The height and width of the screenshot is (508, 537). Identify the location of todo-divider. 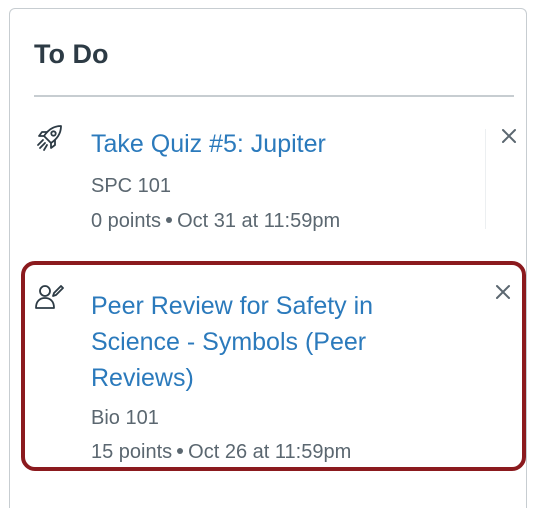
(274, 96).